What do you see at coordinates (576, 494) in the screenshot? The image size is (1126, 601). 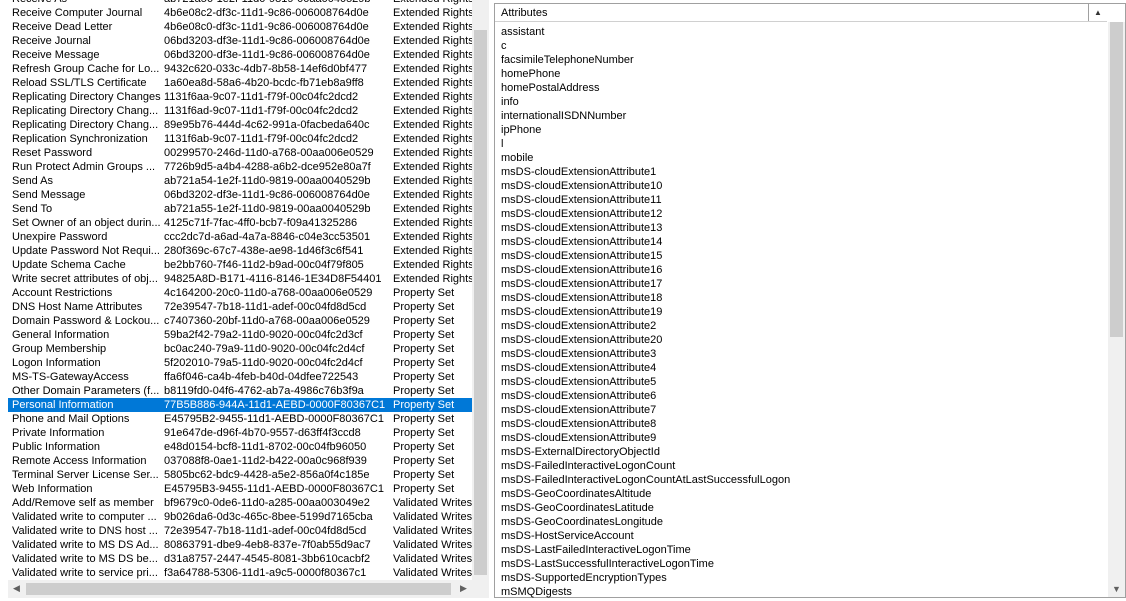 I see `attribute-list-item: msDS-GeoCoordinatesAltitude` at bounding box center [576, 494].